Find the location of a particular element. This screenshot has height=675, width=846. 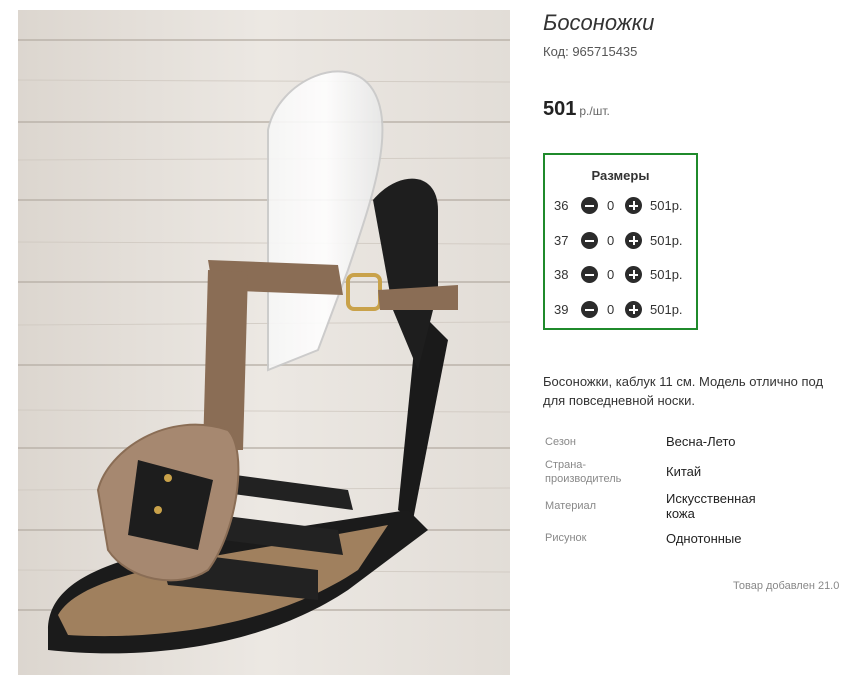

prop-label-line: Страна- is located at coordinates (566, 465).